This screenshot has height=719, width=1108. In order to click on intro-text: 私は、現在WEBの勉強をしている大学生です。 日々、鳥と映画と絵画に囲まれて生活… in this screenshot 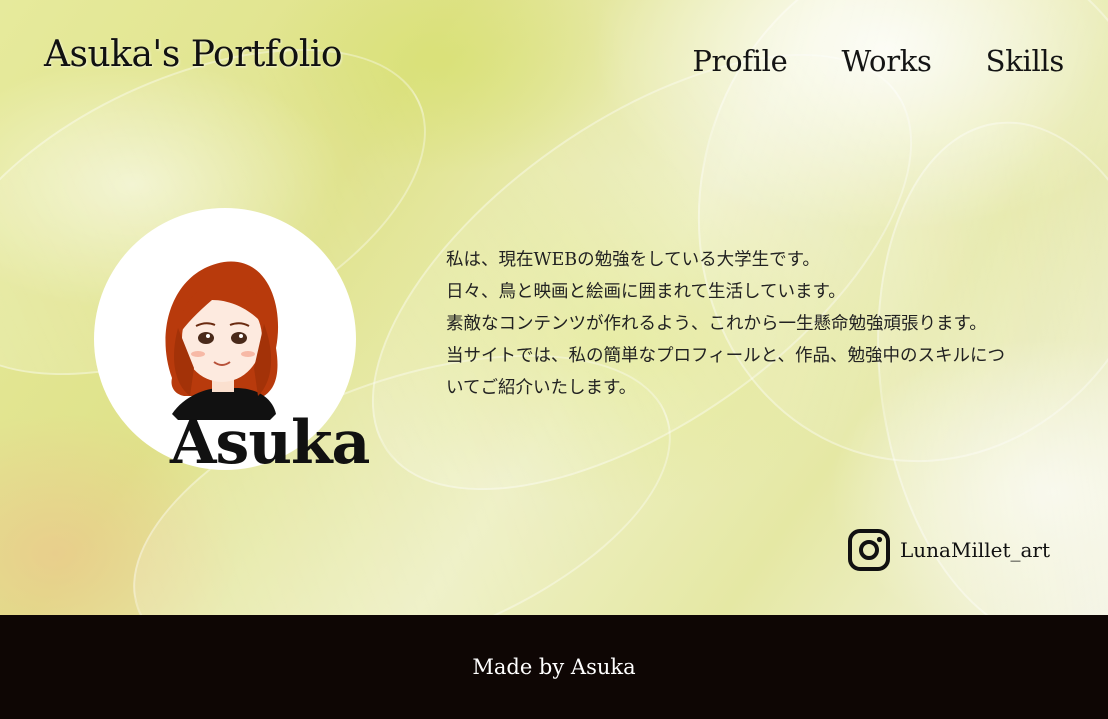, I will do `click(732, 324)`.